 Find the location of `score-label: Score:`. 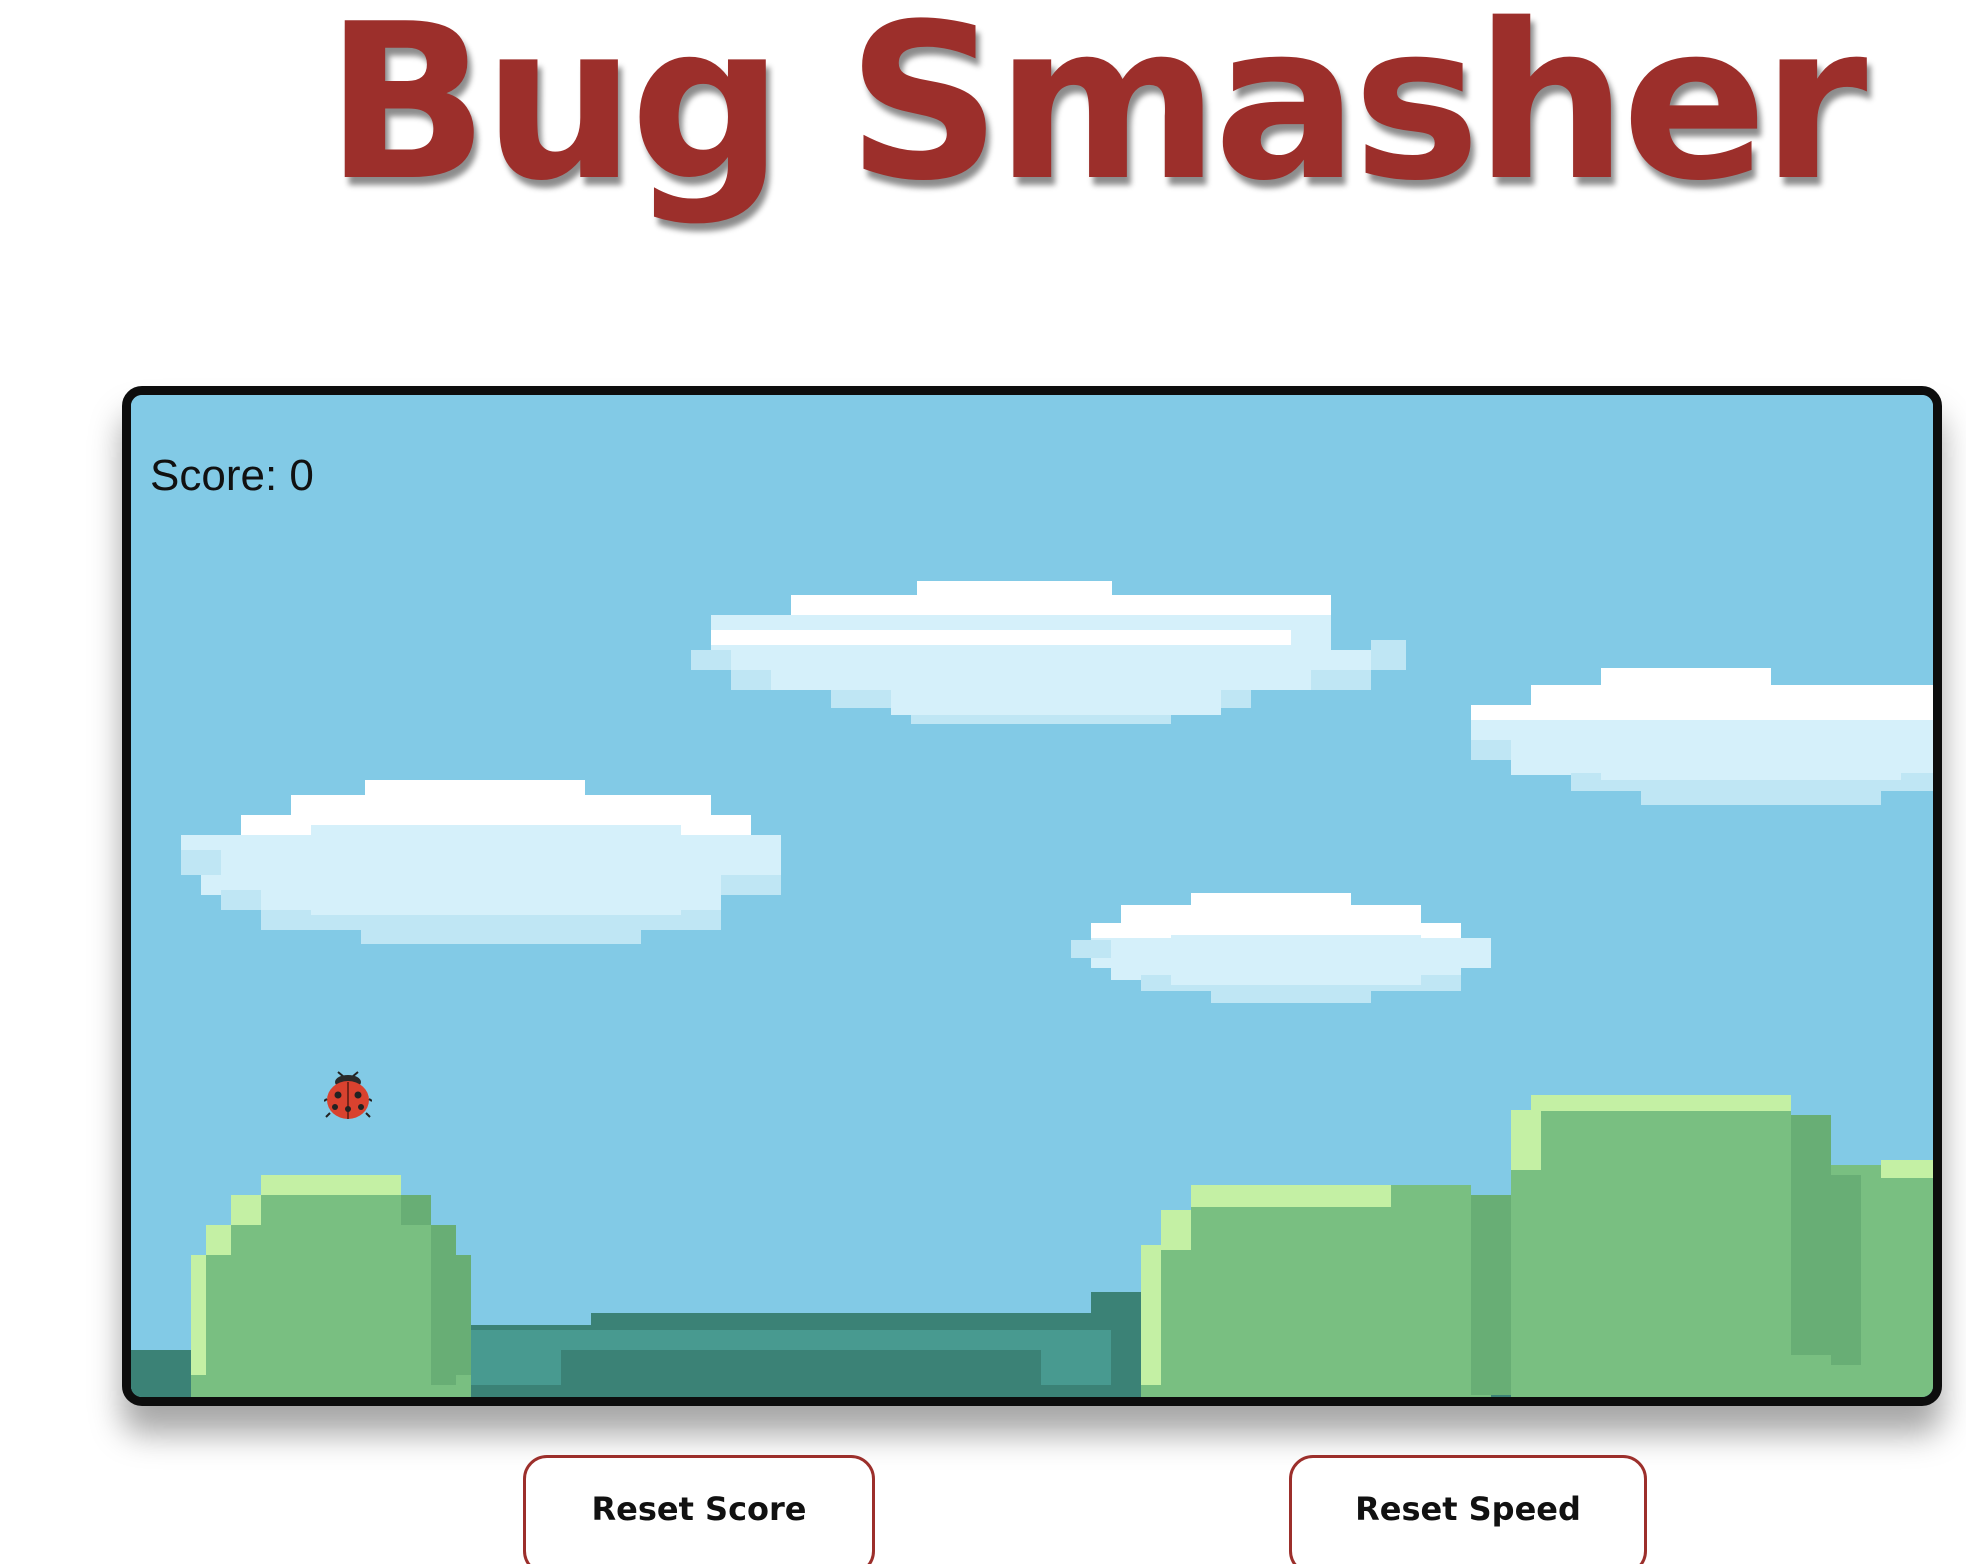

score-label: Score: is located at coordinates (214, 475).